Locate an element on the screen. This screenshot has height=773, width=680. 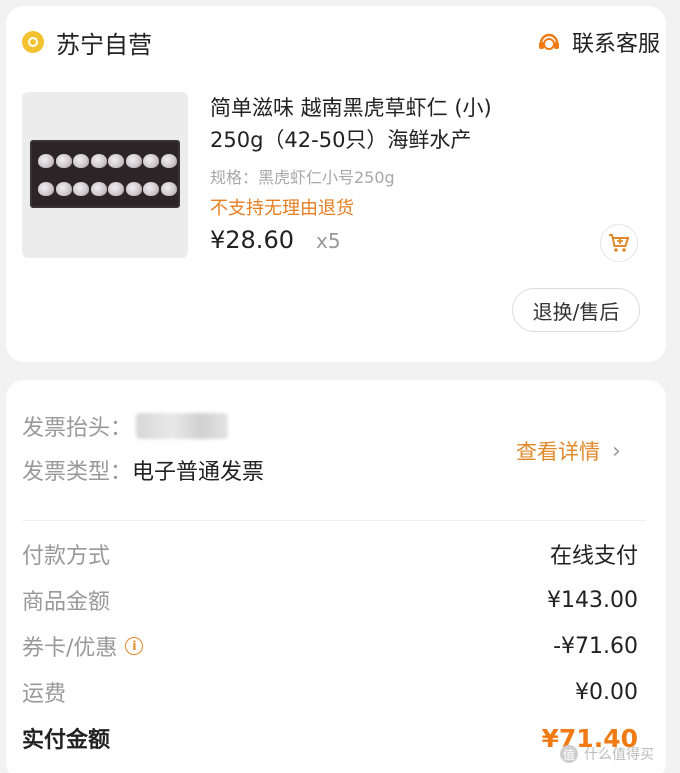
payment-method-label: 付款方式 is located at coordinates (66, 556).